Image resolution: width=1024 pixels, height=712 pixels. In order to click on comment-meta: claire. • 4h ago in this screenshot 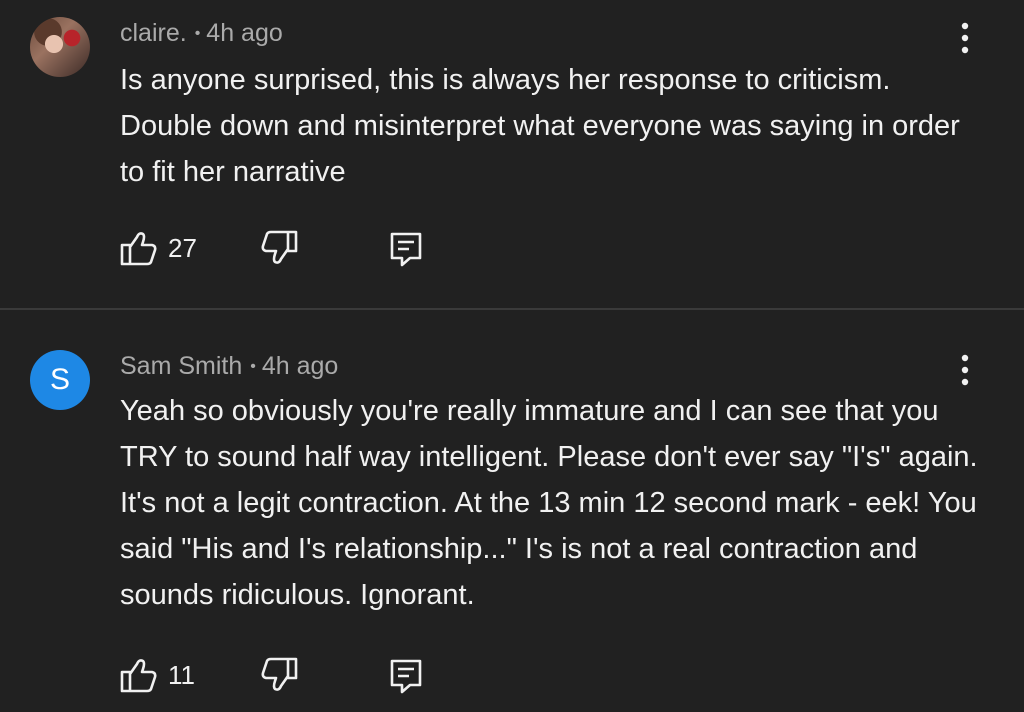, I will do `click(201, 33)`.